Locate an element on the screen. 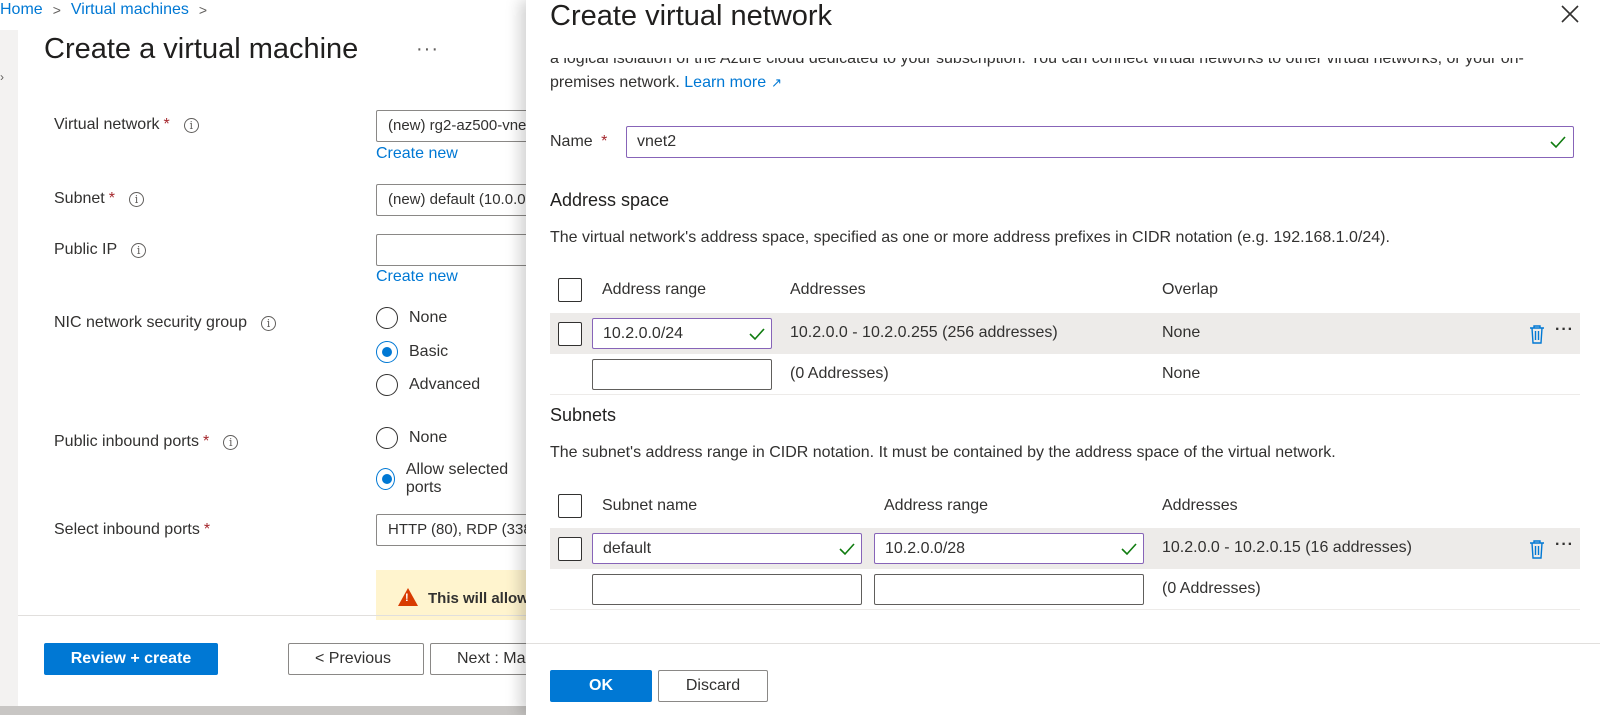 Image resolution: width=1600 pixels, height=715 pixels. public-inbound-ports-label: Public inbound ports * i is located at coordinates (146, 442).